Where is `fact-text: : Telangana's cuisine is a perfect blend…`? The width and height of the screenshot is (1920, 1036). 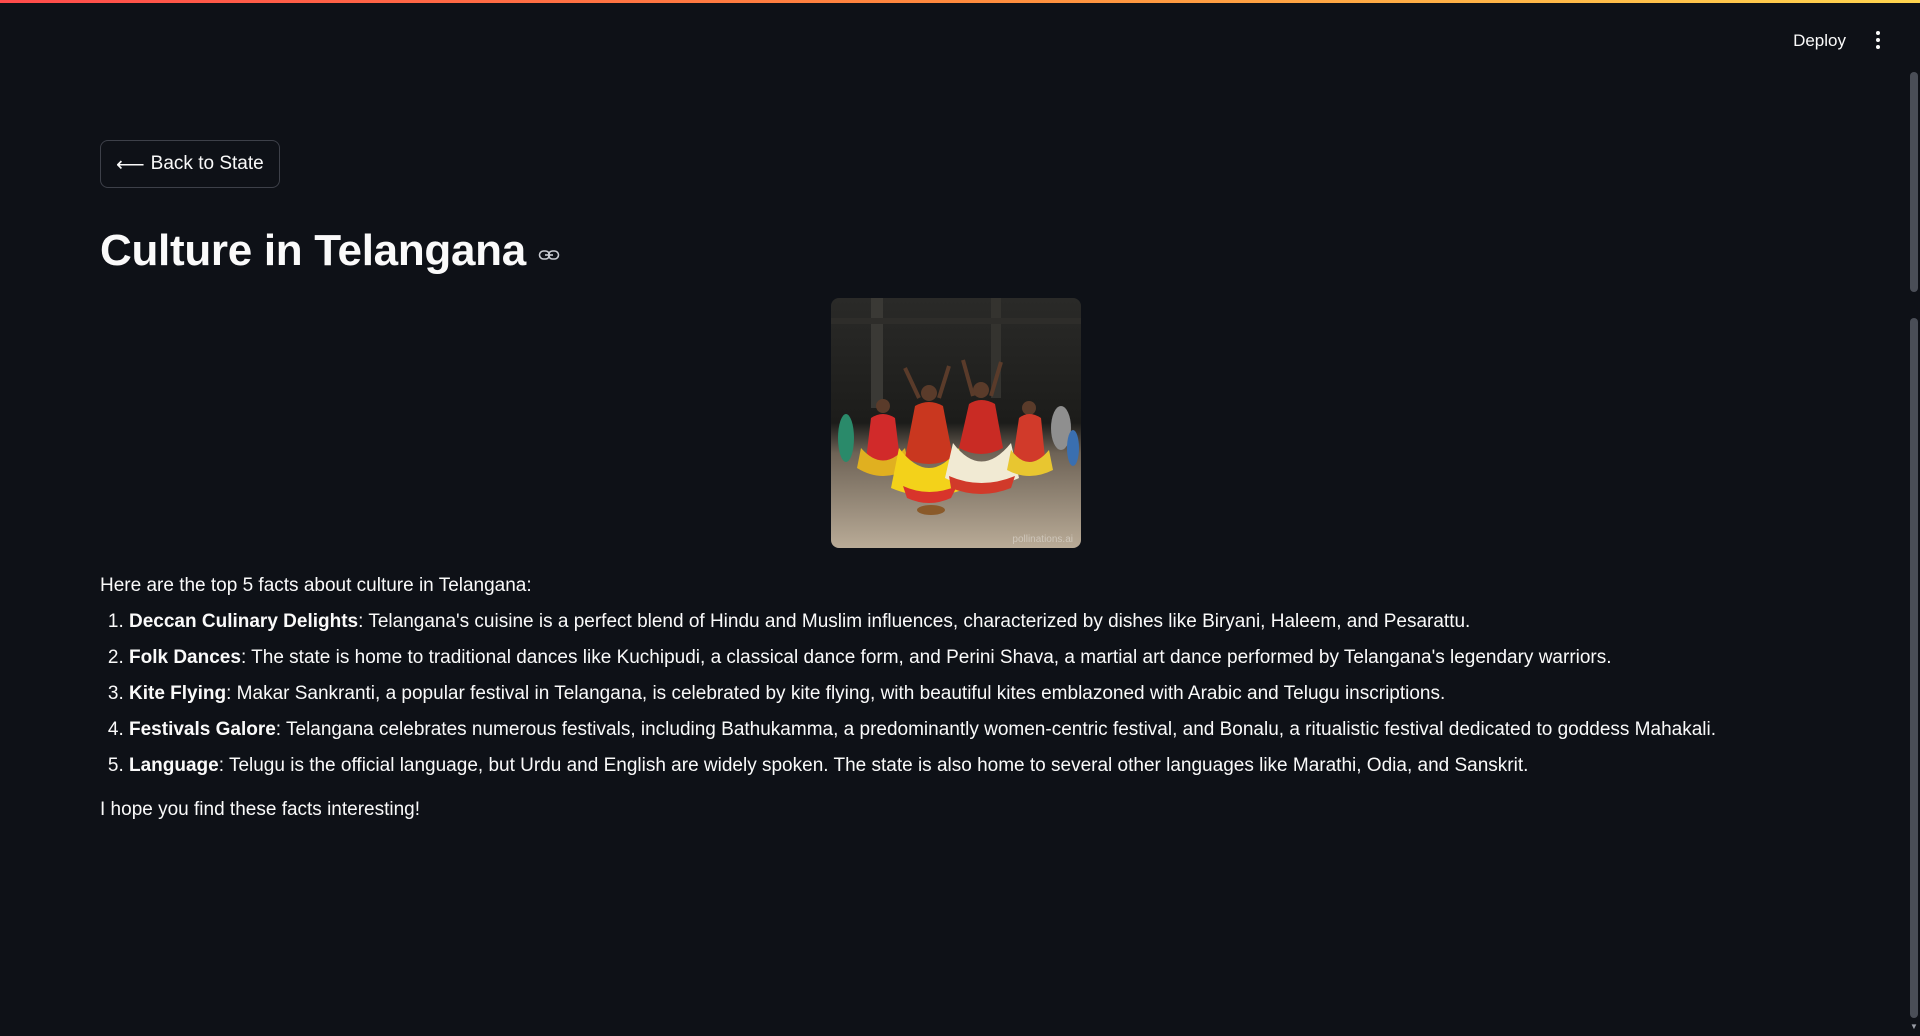
fact-text: : Telangana's cuisine is a perfect blend… is located at coordinates (914, 621).